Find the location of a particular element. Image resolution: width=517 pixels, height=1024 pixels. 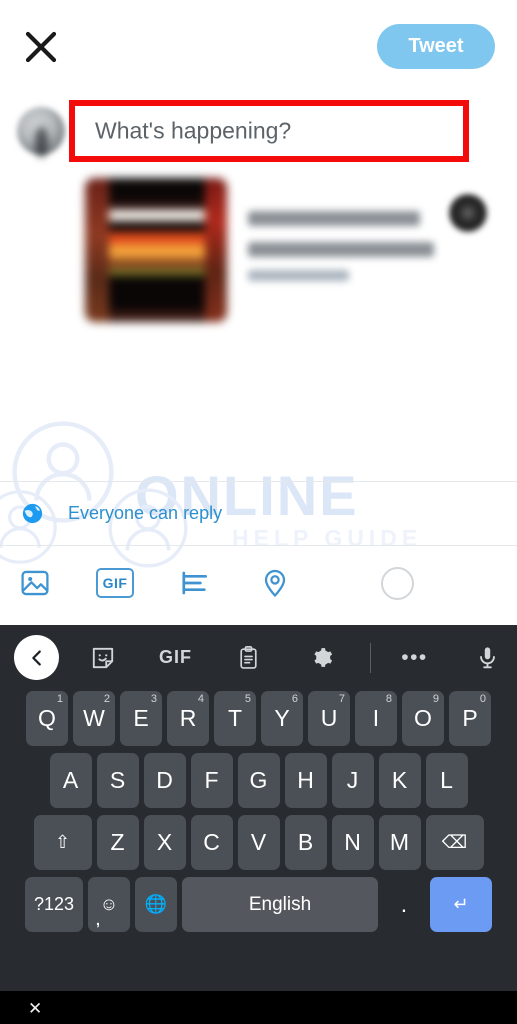

key-label: D is located at coordinates (164, 780).